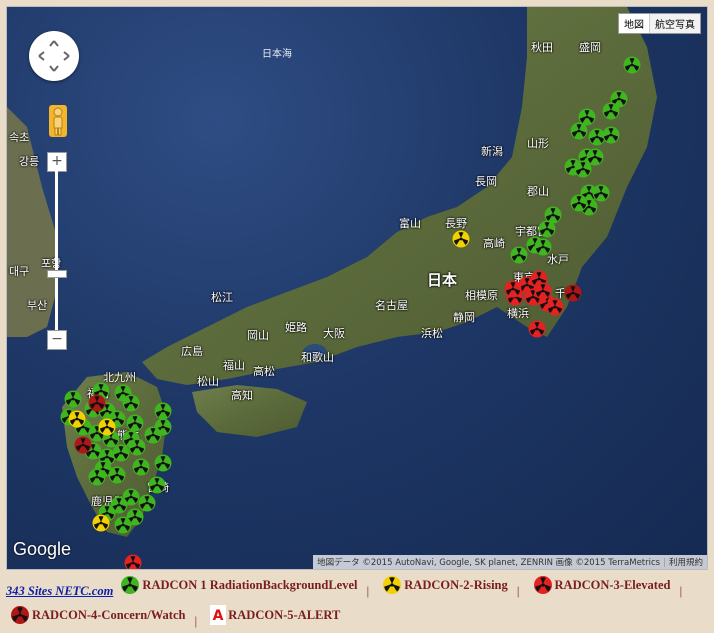 The height and width of the screenshot is (633, 714). I want to click on zoom-control: + −, so click(57, 251).